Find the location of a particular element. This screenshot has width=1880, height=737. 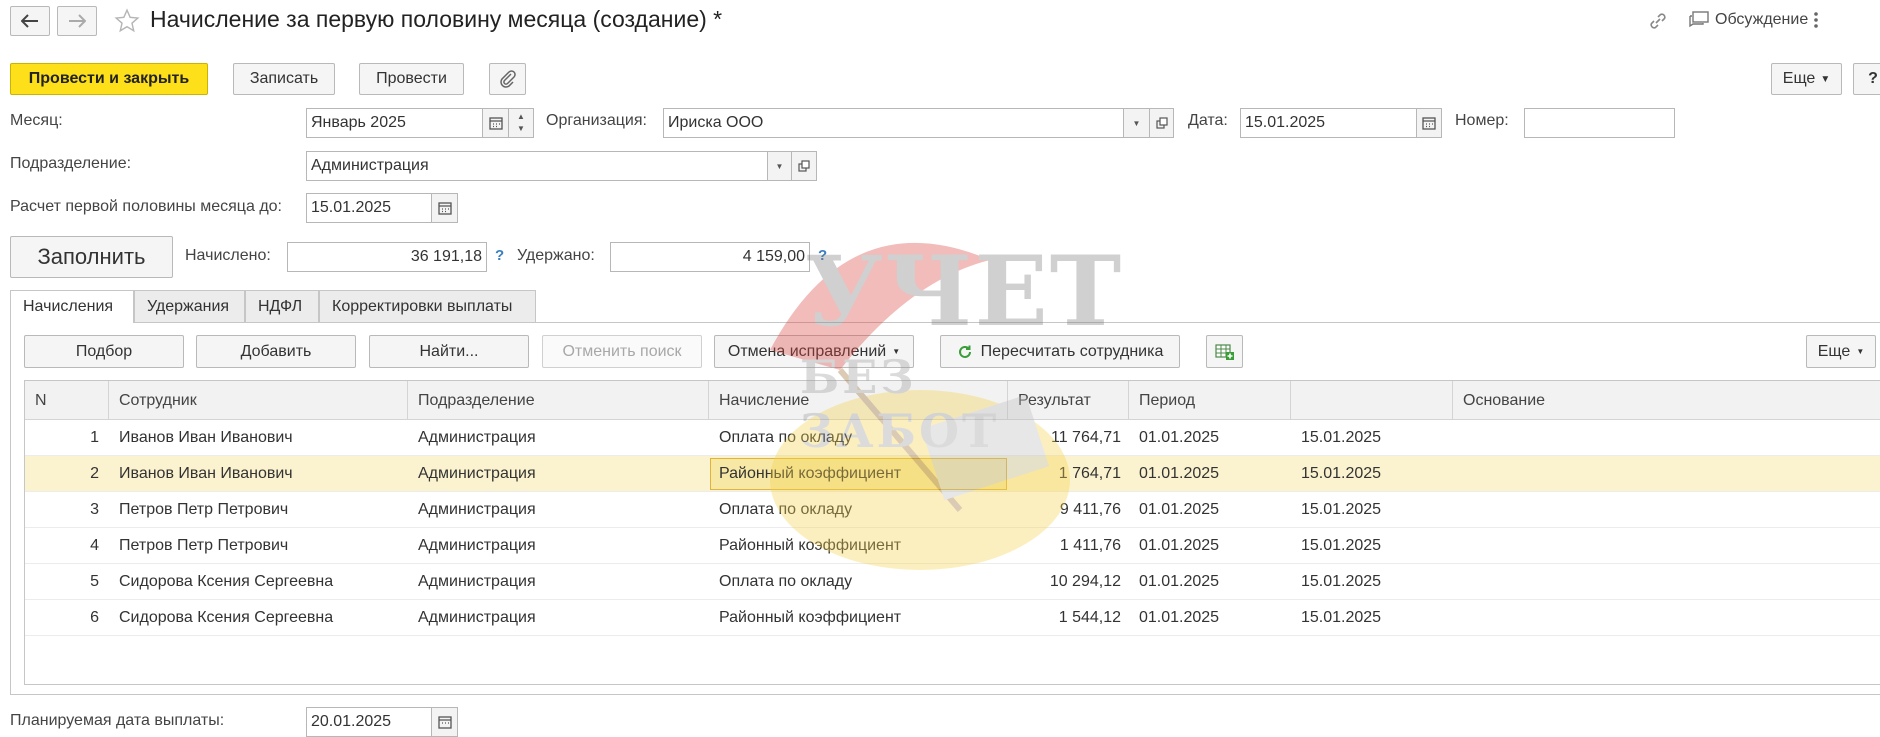

pick-button: Подбор is located at coordinates (104, 351).